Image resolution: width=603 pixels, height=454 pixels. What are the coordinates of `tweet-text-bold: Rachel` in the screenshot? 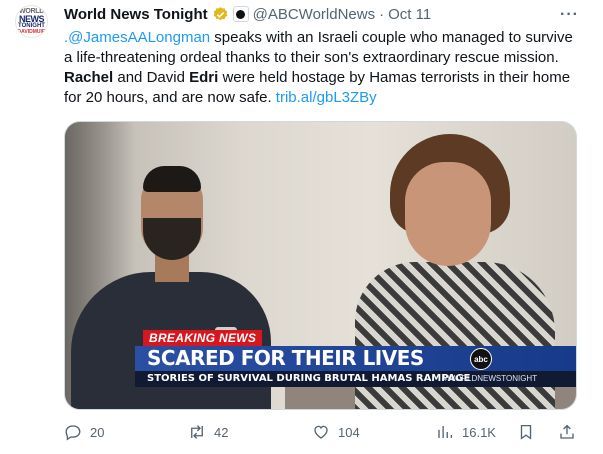 It's located at (89, 77).